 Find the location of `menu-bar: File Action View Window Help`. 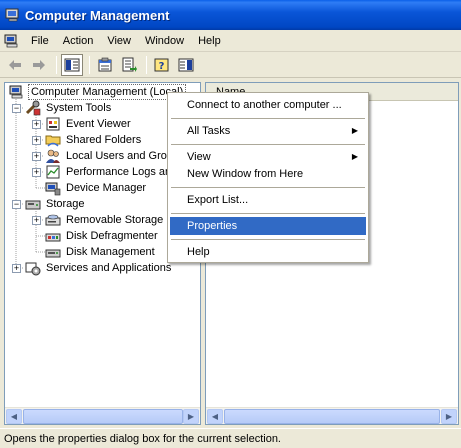

menu-bar: File Action View Window Help is located at coordinates (230, 41).